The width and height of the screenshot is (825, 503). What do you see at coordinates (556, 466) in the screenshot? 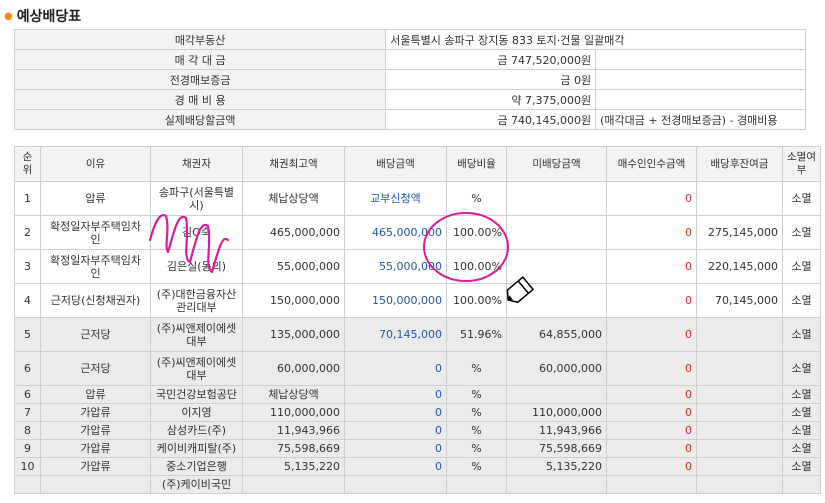
I see `cell-unpaid: 5,135,220` at bounding box center [556, 466].